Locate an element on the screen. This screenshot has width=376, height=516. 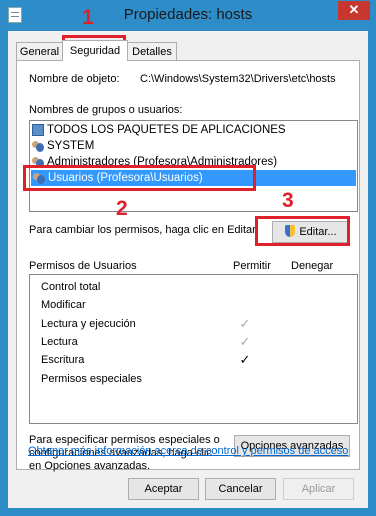
list-item: SYSTEM is located at coordinates (193, 146).